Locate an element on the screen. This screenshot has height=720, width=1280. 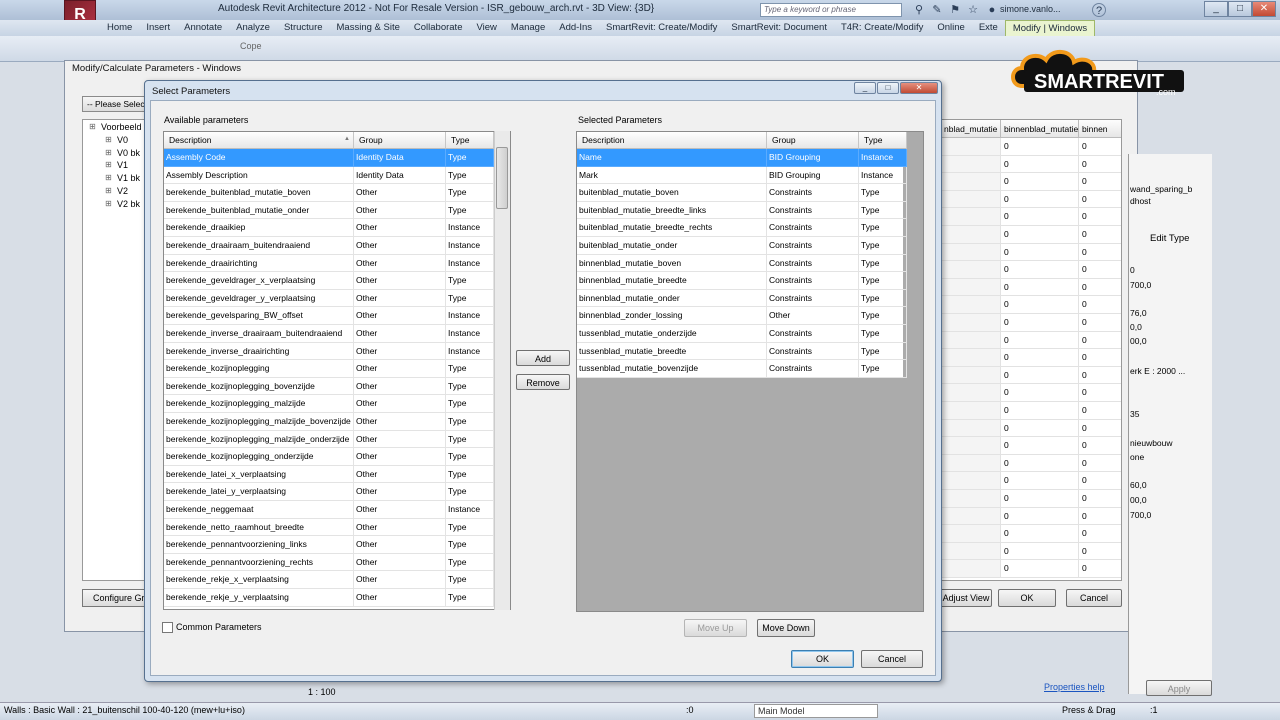
ribbon-tab: Collaborate is located at coordinates (438, 28).